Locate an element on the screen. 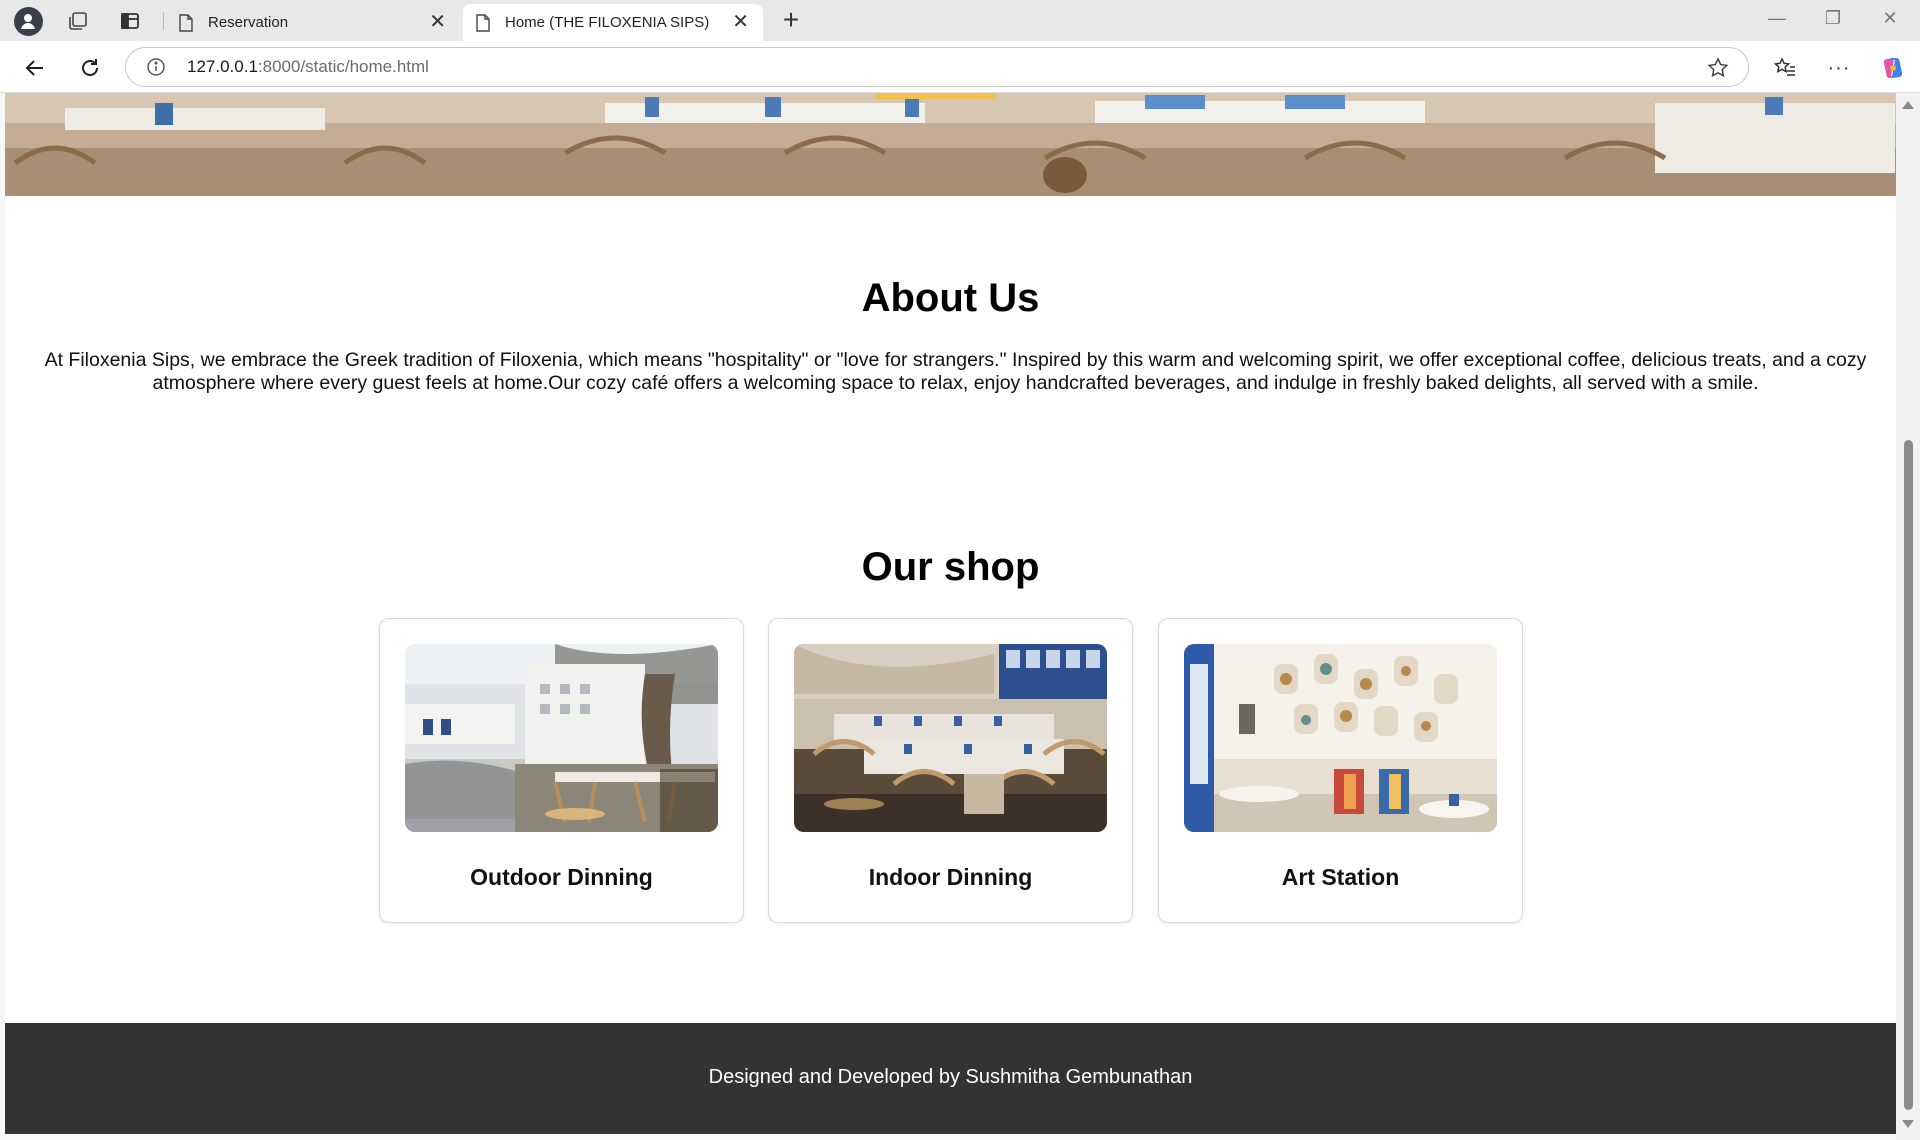  our-shop-heading: Our shop is located at coordinates (950, 567).